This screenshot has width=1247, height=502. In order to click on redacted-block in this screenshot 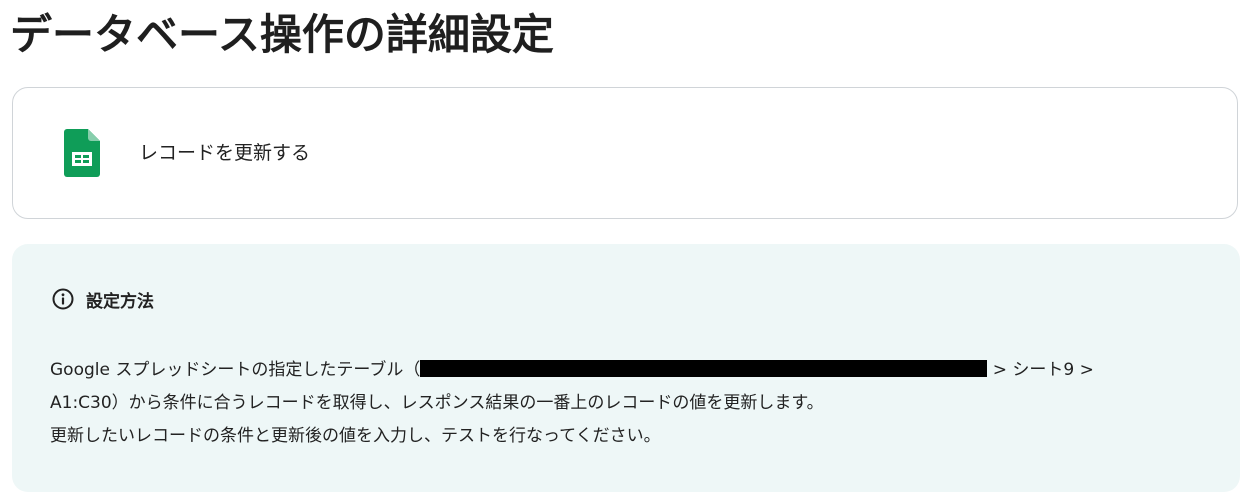, I will do `click(704, 368)`.